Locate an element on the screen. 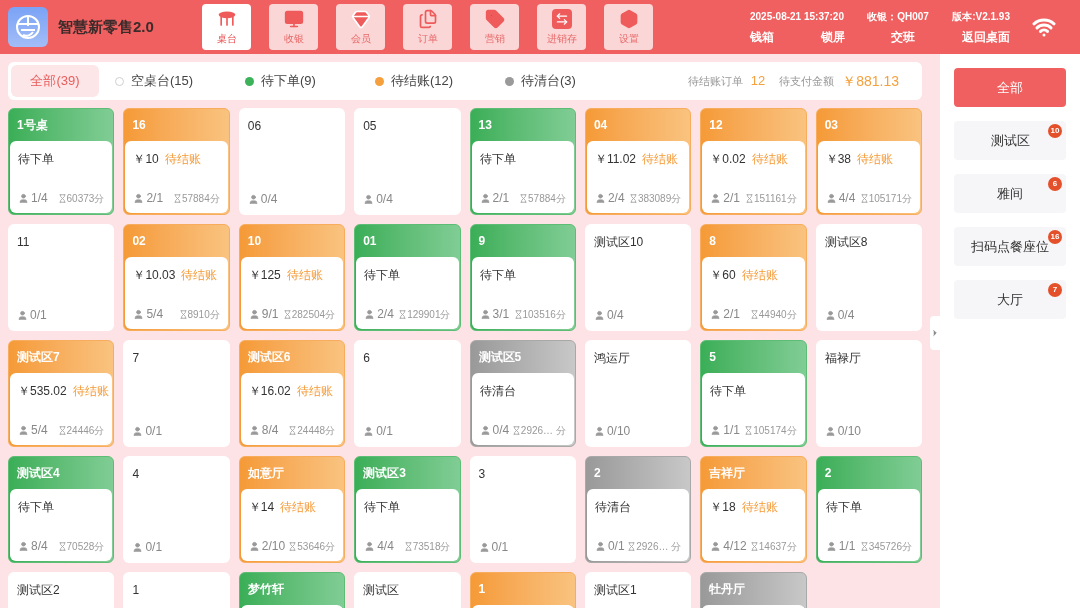  nav-tab: 桌台 is located at coordinates (226, 27).